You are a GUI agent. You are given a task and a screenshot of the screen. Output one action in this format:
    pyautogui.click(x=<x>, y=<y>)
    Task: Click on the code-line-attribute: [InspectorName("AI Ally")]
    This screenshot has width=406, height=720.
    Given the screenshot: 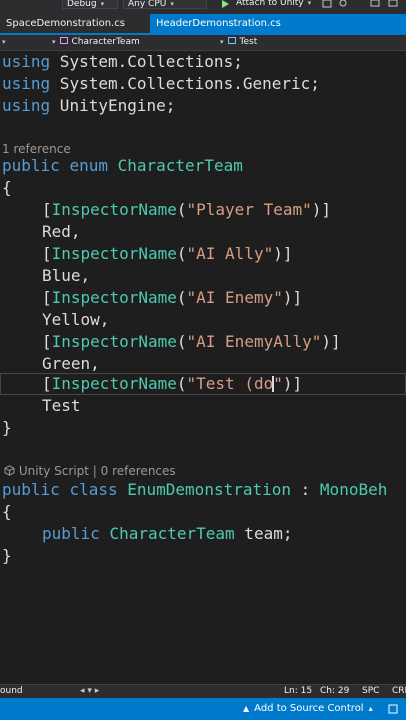 What is the action you would take?
    pyautogui.click(x=167, y=253)
    